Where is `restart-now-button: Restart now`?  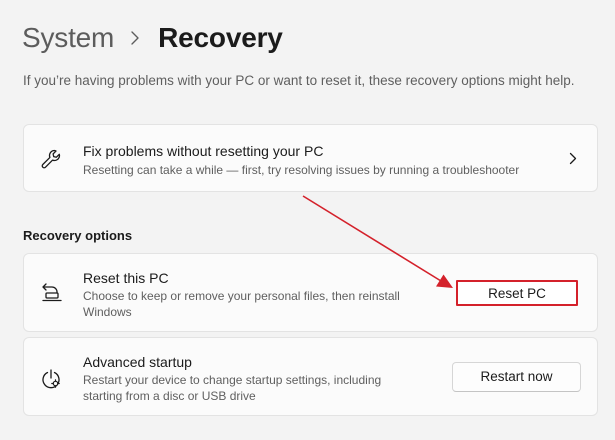
restart-now-button: Restart now is located at coordinates (516, 377).